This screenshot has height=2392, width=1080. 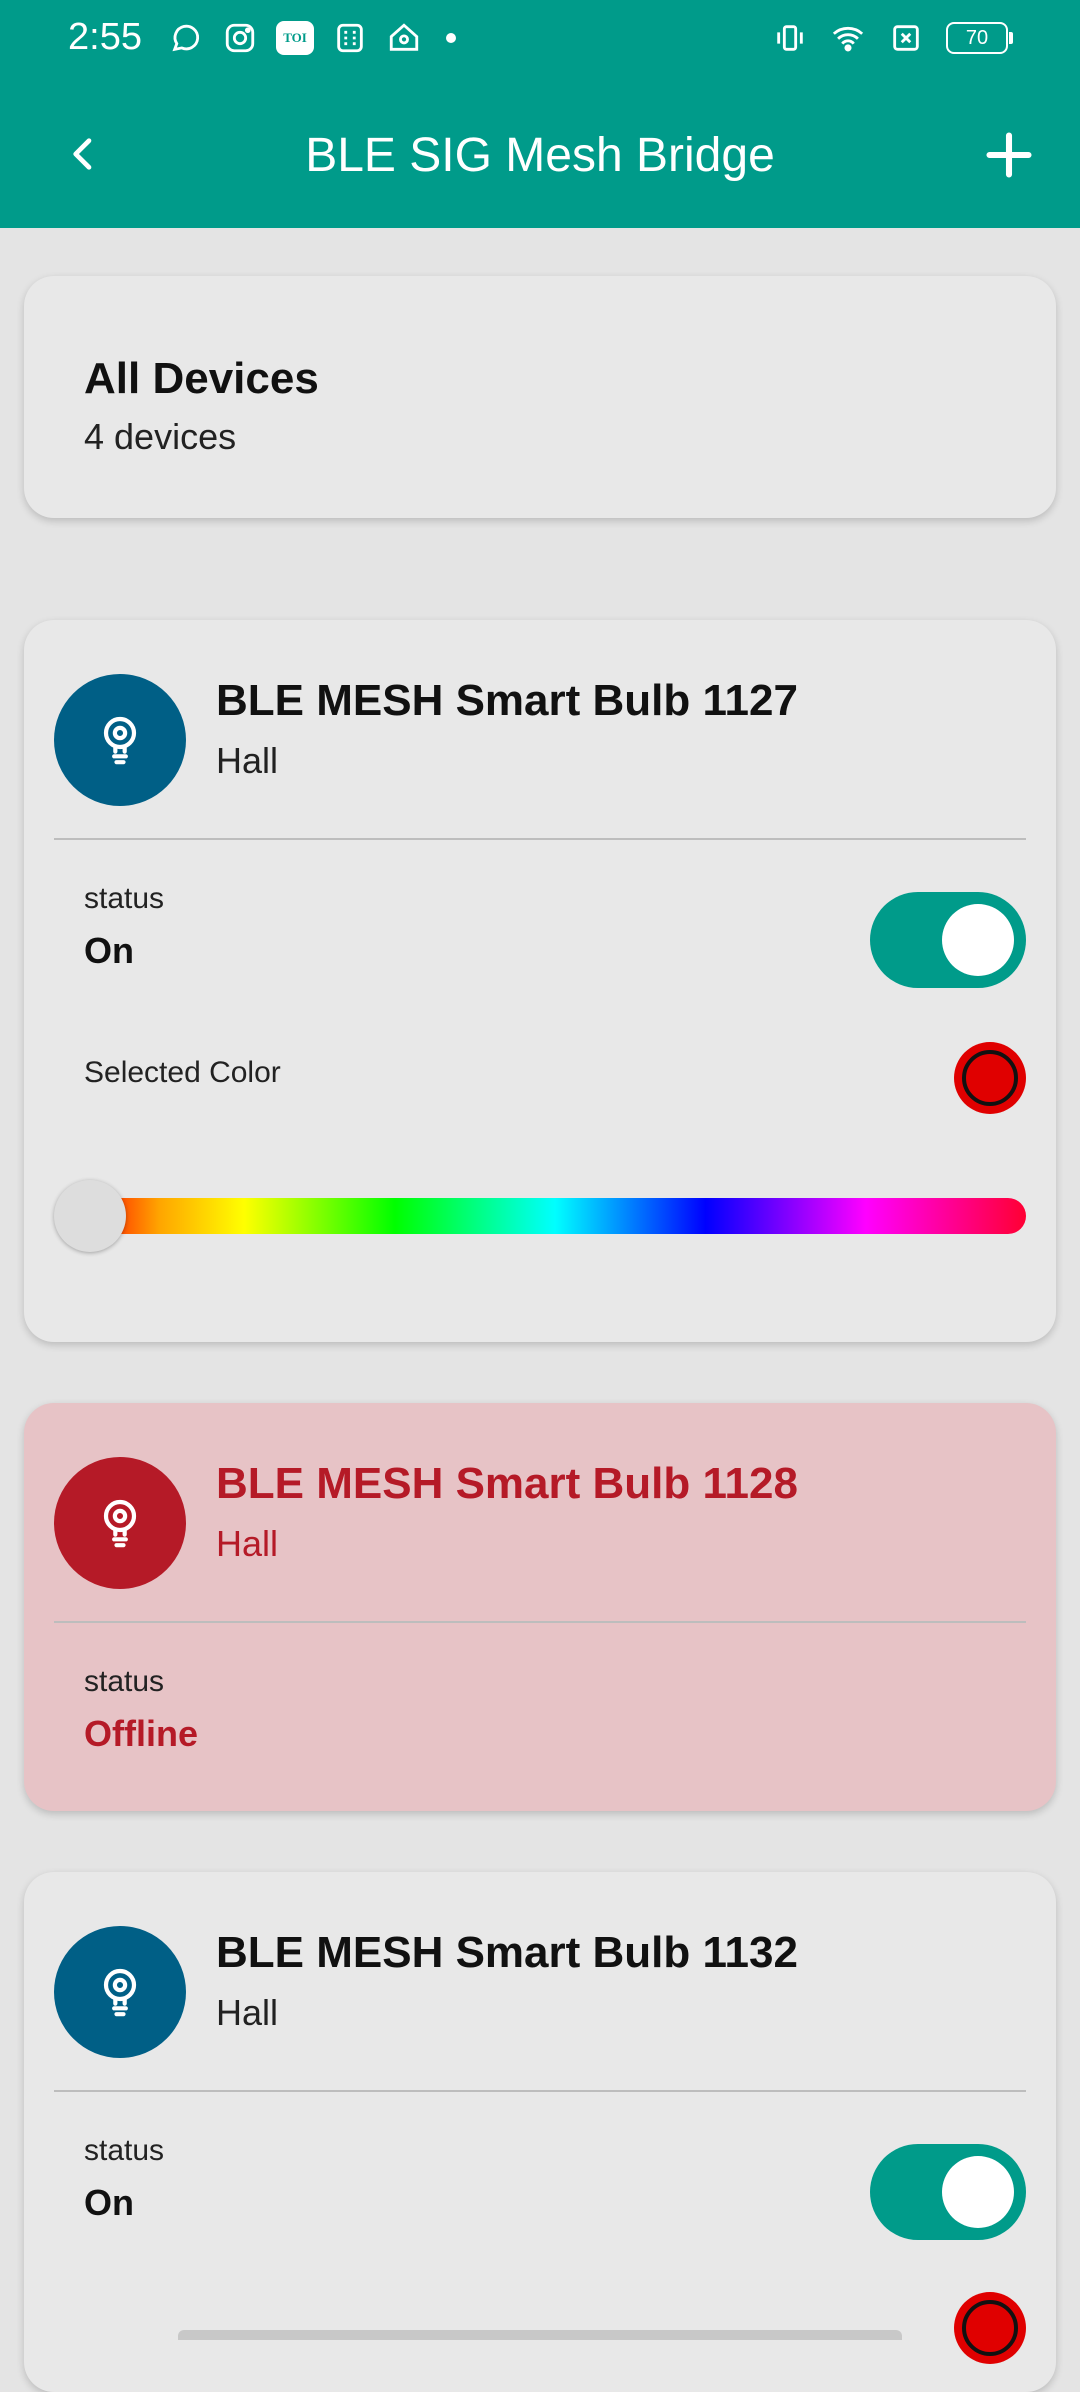 What do you see at coordinates (160, 436) in the screenshot?
I see `device-count: 4 devices` at bounding box center [160, 436].